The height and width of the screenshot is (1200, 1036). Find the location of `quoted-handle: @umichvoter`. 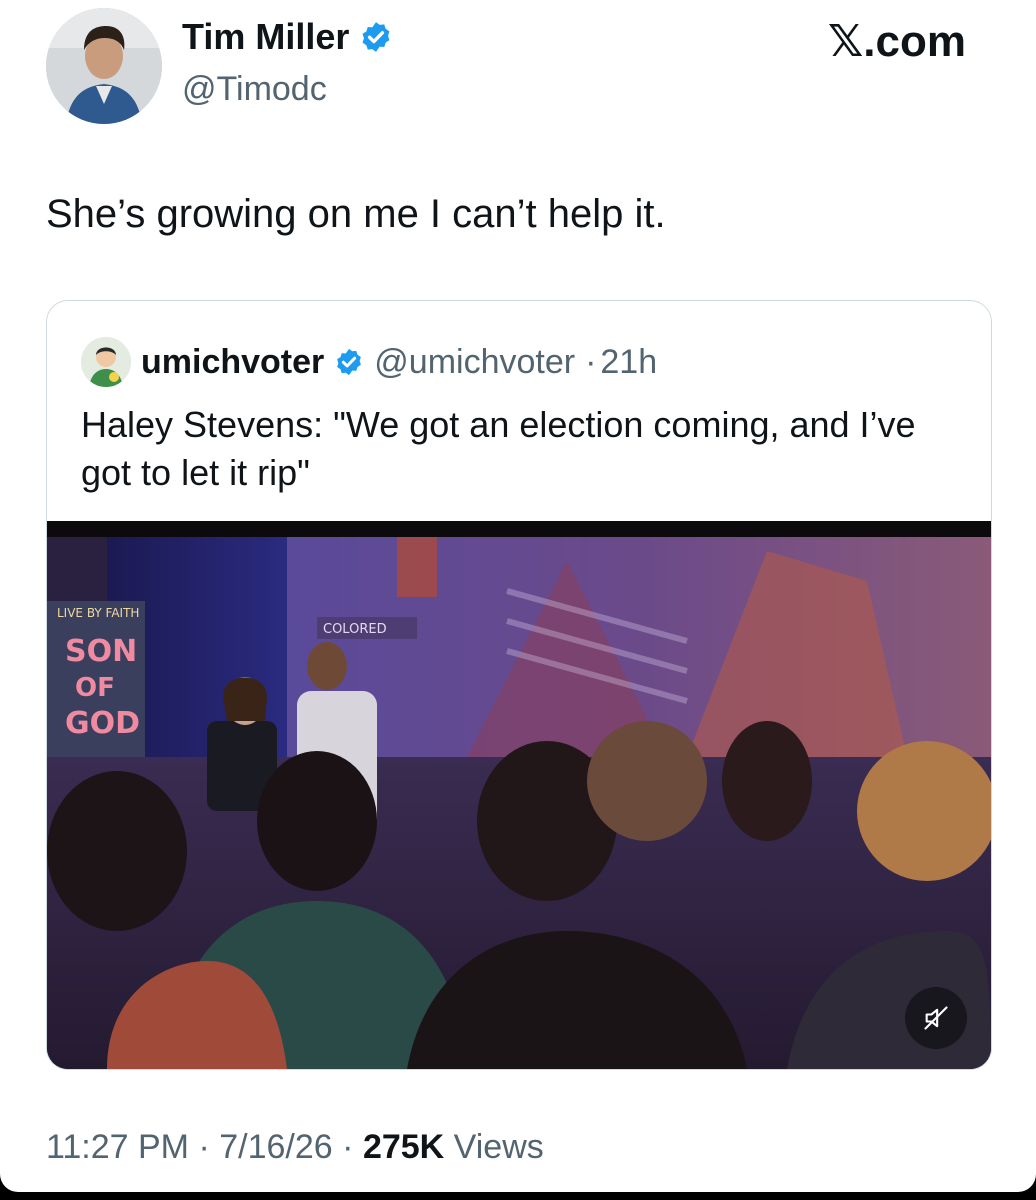

quoted-handle: @umichvoter is located at coordinates (474, 362).